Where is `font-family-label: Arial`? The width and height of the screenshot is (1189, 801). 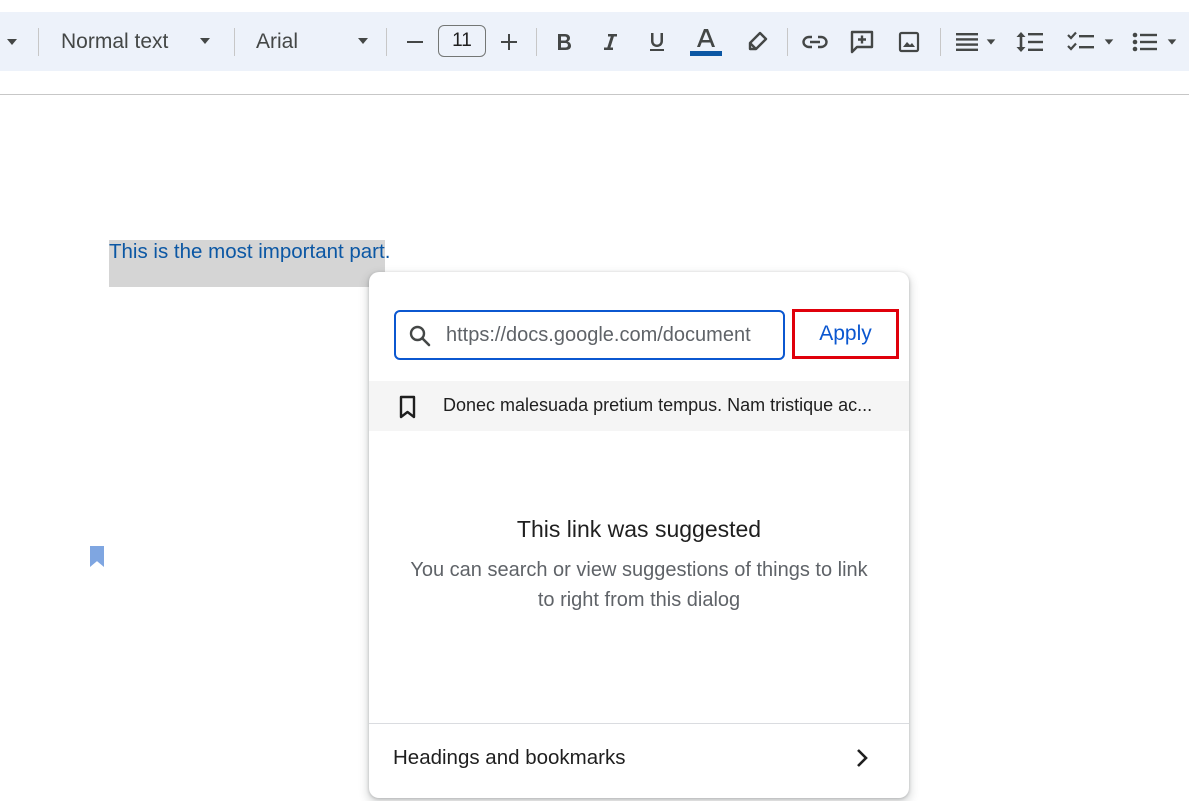
font-family-label: Arial is located at coordinates (277, 41).